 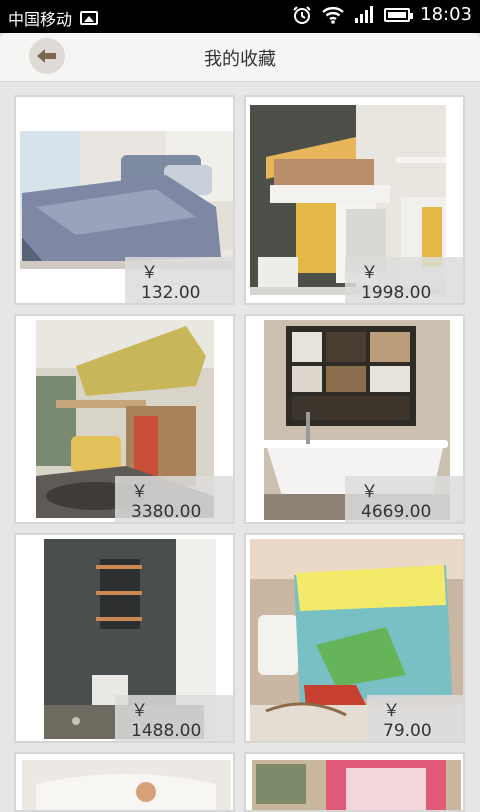 What do you see at coordinates (404, 499) in the screenshot?
I see `price-label: ￥ 4669.00` at bounding box center [404, 499].